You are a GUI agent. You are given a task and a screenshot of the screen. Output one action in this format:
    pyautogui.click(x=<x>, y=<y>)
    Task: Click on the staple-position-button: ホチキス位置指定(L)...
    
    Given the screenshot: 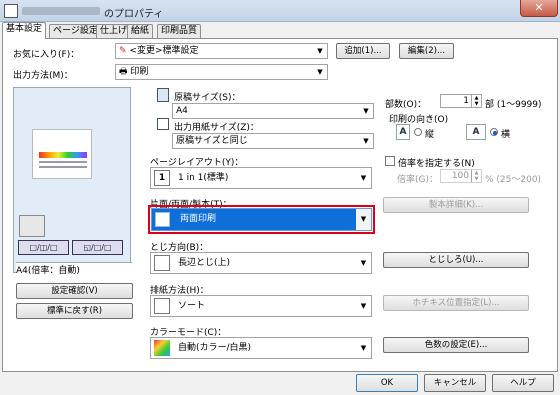 What is the action you would take?
    pyautogui.click(x=456, y=303)
    